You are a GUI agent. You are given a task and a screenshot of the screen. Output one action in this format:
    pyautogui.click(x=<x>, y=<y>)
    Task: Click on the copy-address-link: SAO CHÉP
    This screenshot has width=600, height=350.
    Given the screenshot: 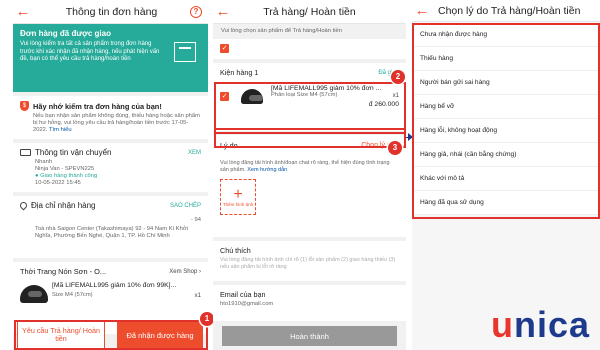 What is the action you would take?
    pyautogui.click(x=185, y=206)
    